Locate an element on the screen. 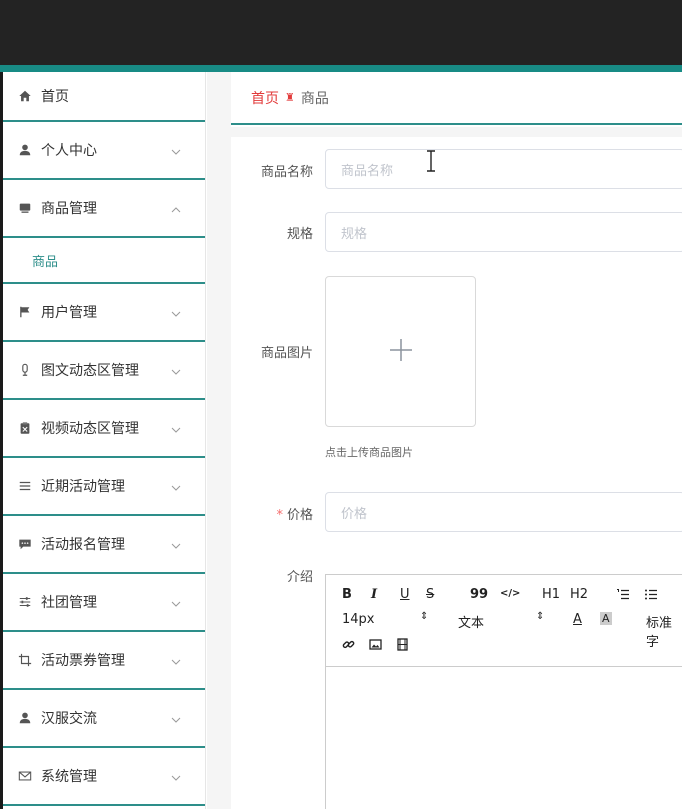 The image size is (682, 809). align-select: 标准字 is located at coordinates (664, 631).